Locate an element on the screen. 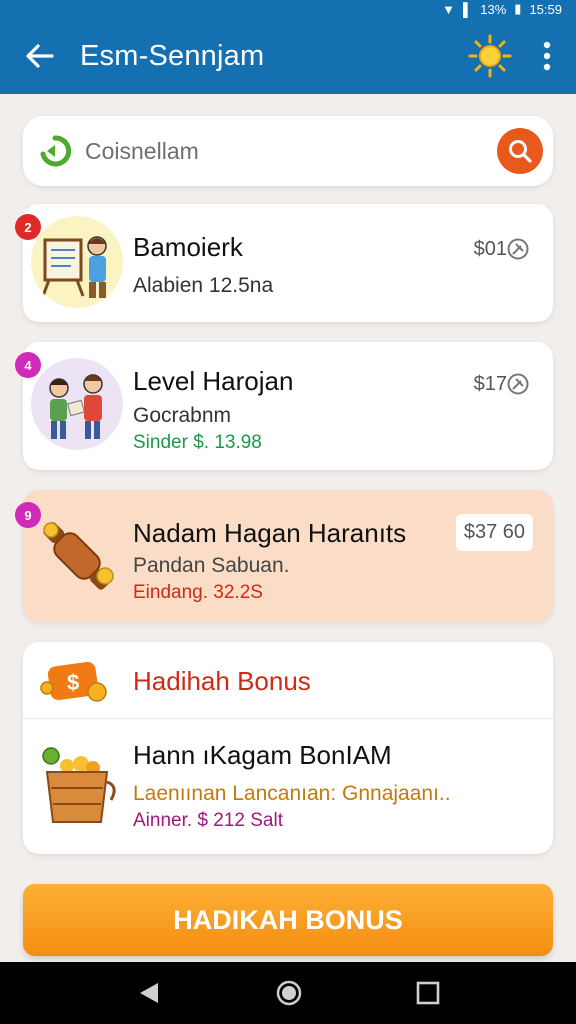  app-bar: Esm-Sennjam is located at coordinates (288, 56).